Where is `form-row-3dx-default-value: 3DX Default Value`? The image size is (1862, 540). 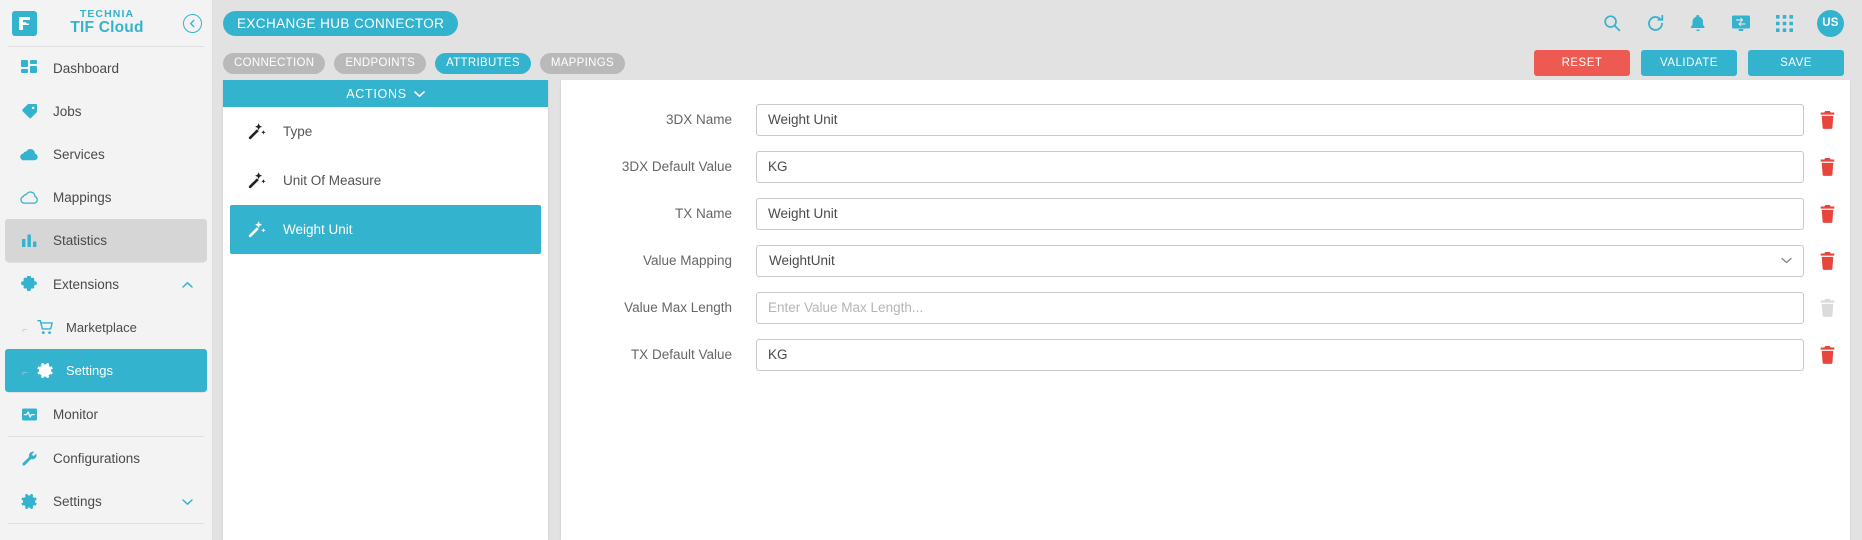
form-row-3dx-default-value: 3DX Default Value is located at coordinates (1205, 166).